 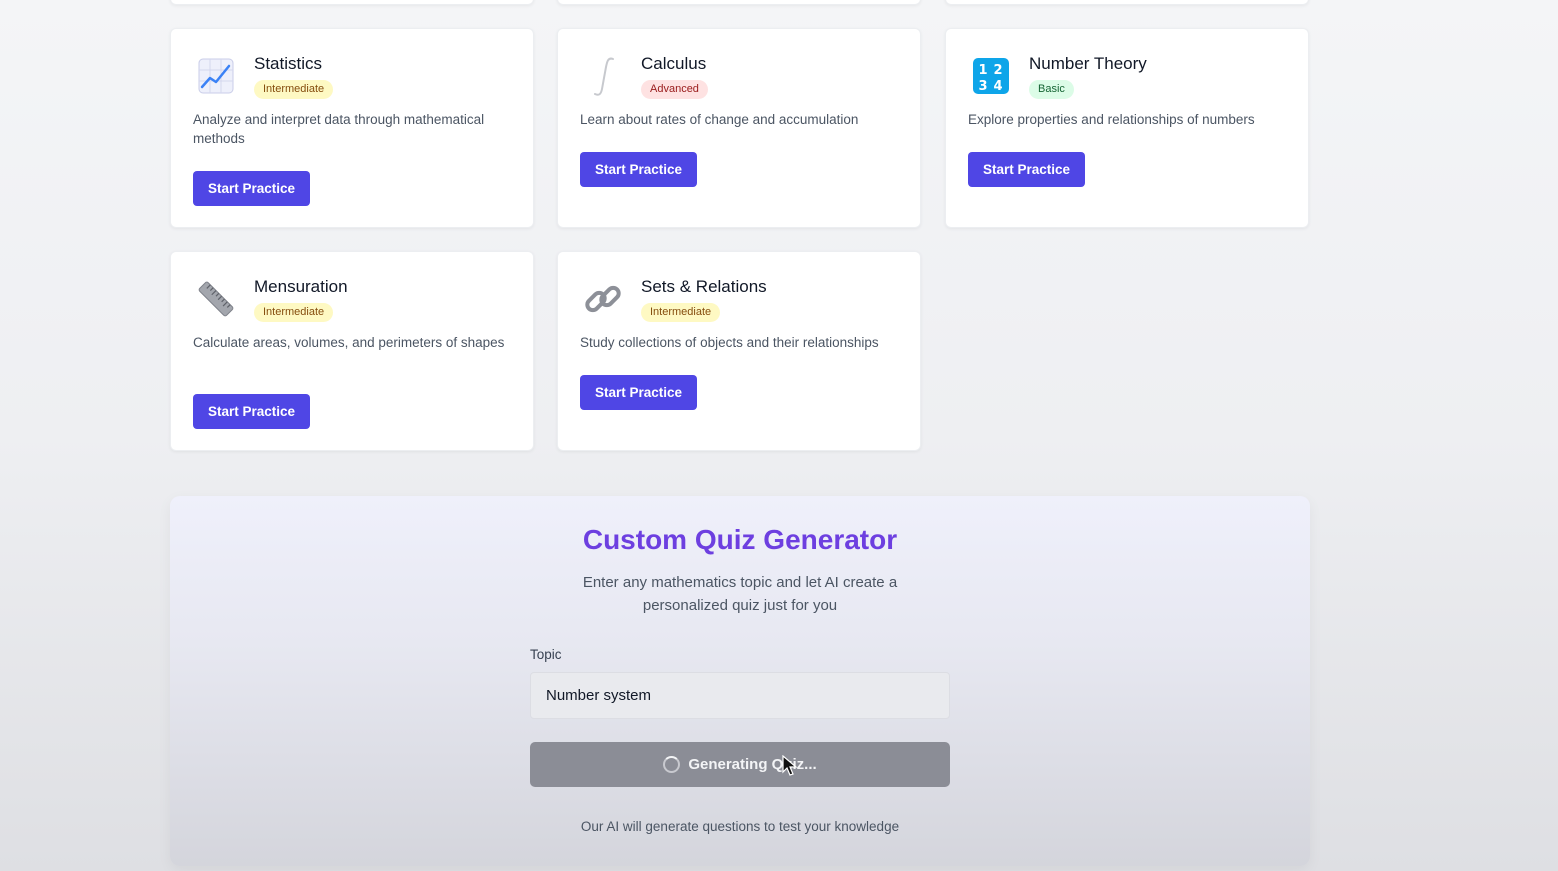 I want to click on card-title: Number Theory, so click(x=1088, y=63).